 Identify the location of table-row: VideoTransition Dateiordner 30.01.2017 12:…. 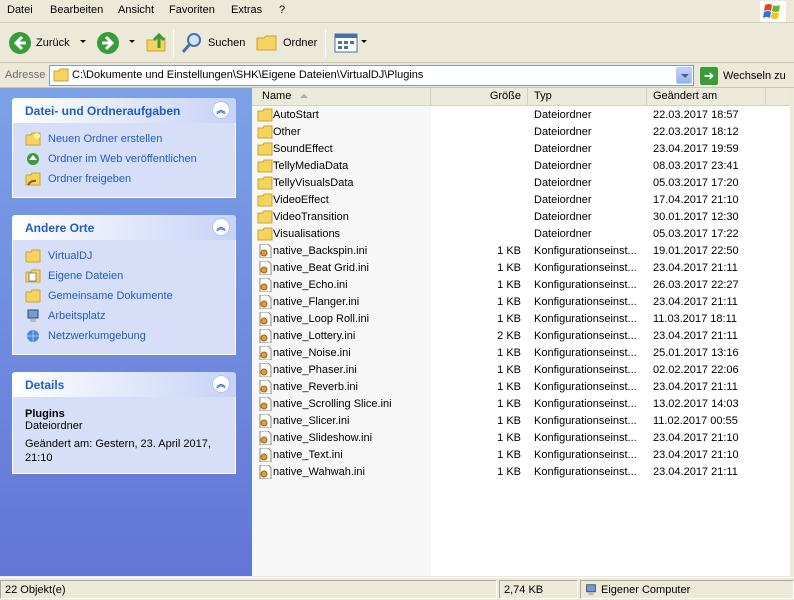
(521, 217).